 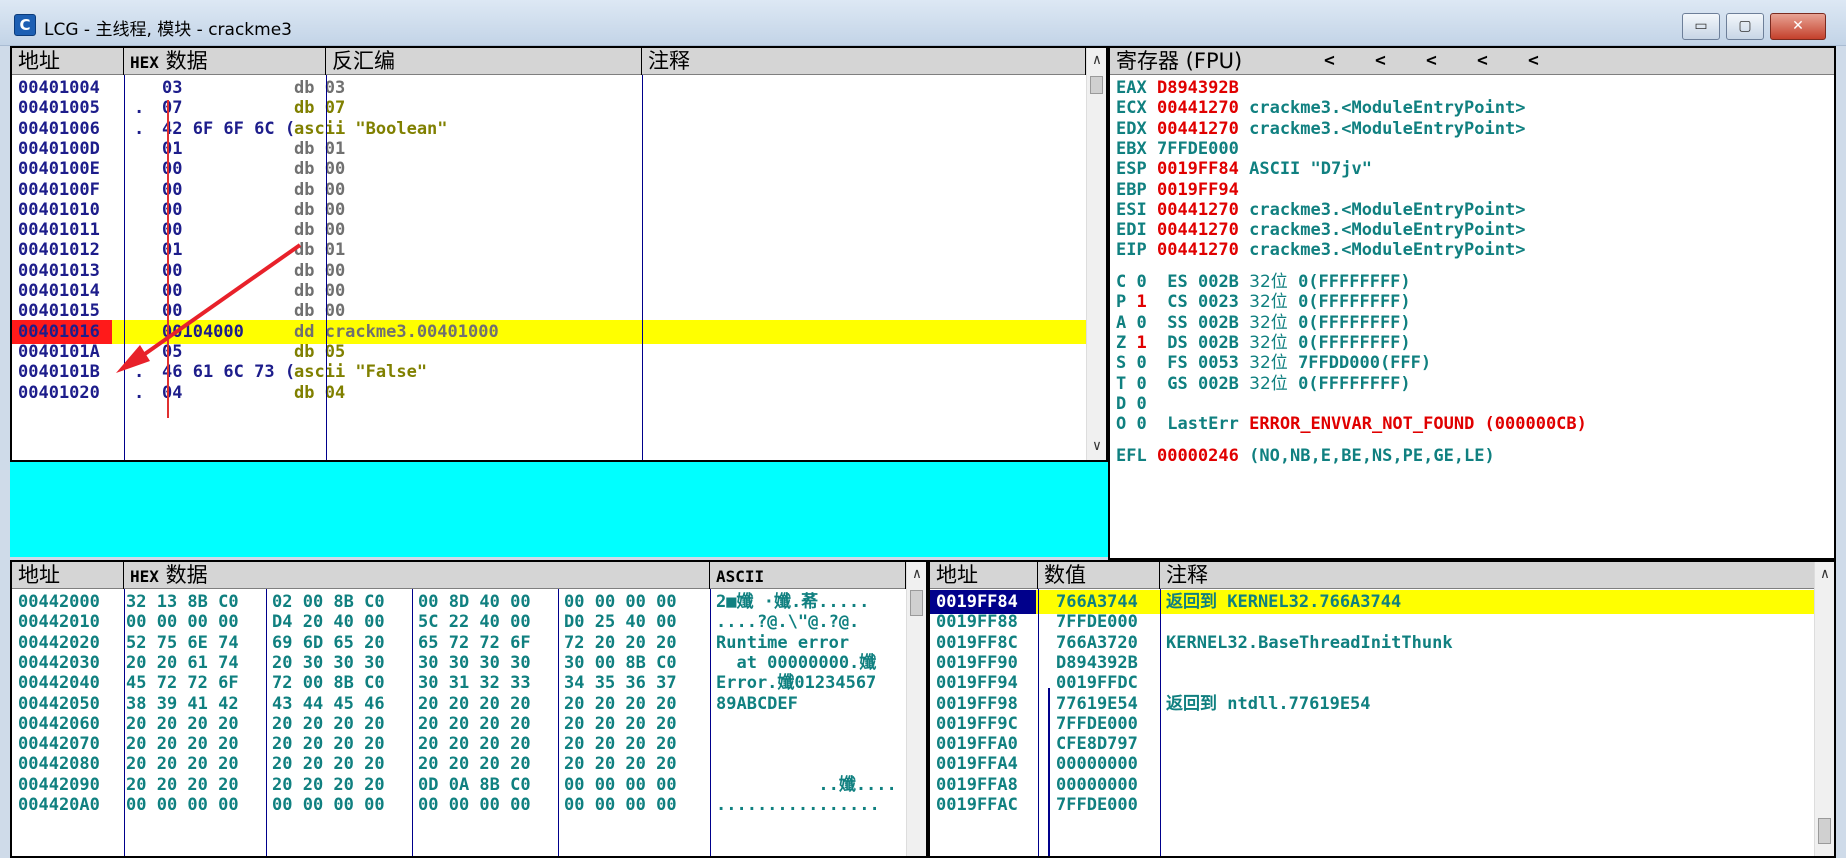 What do you see at coordinates (1121, 302) in the screenshot?
I see `flag-name: P` at bounding box center [1121, 302].